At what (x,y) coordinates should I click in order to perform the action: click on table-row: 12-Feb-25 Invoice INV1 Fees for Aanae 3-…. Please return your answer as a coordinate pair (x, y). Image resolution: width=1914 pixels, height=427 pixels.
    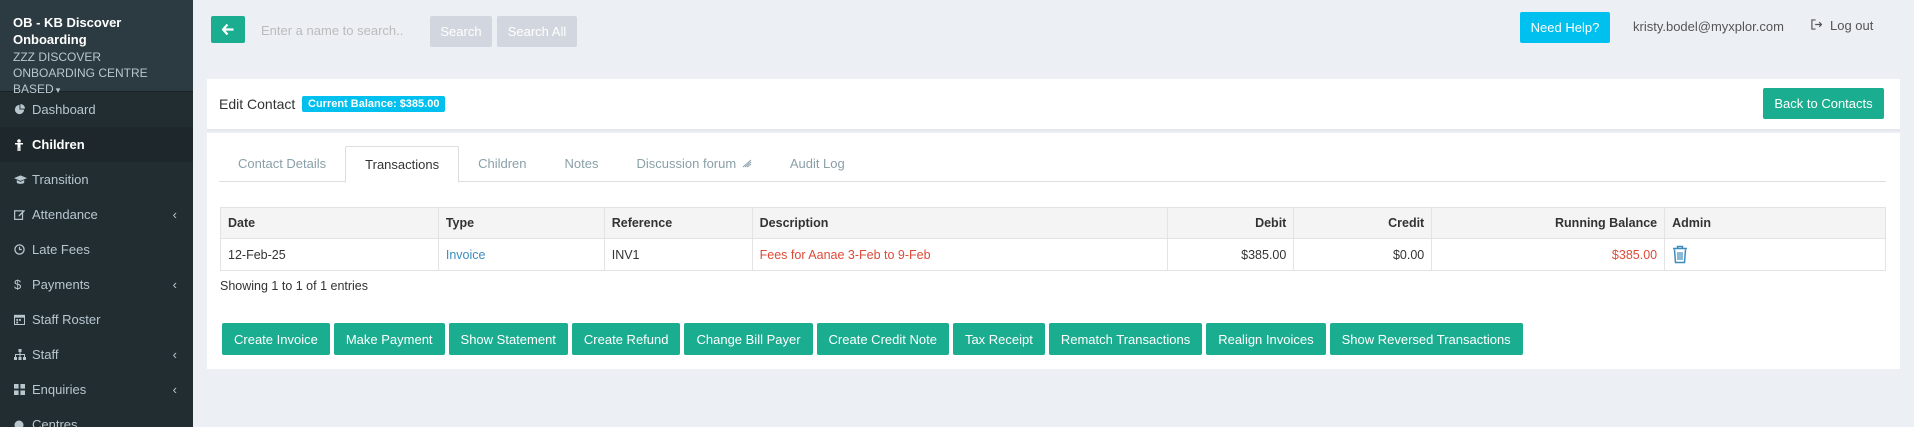
    Looking at the image, I should click on (1053, 254).